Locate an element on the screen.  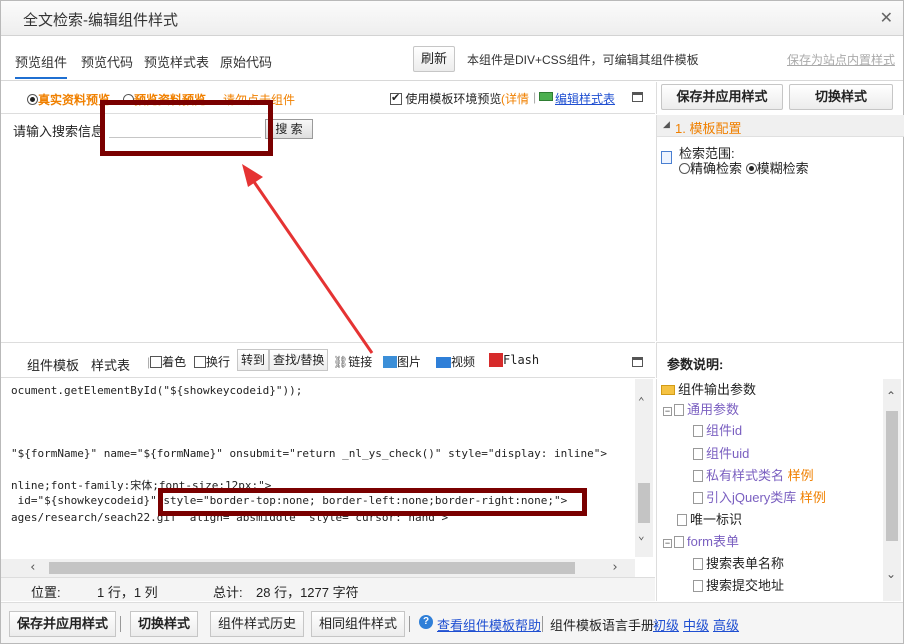
editor-maximize-icon is located at coordinates (637, 362).